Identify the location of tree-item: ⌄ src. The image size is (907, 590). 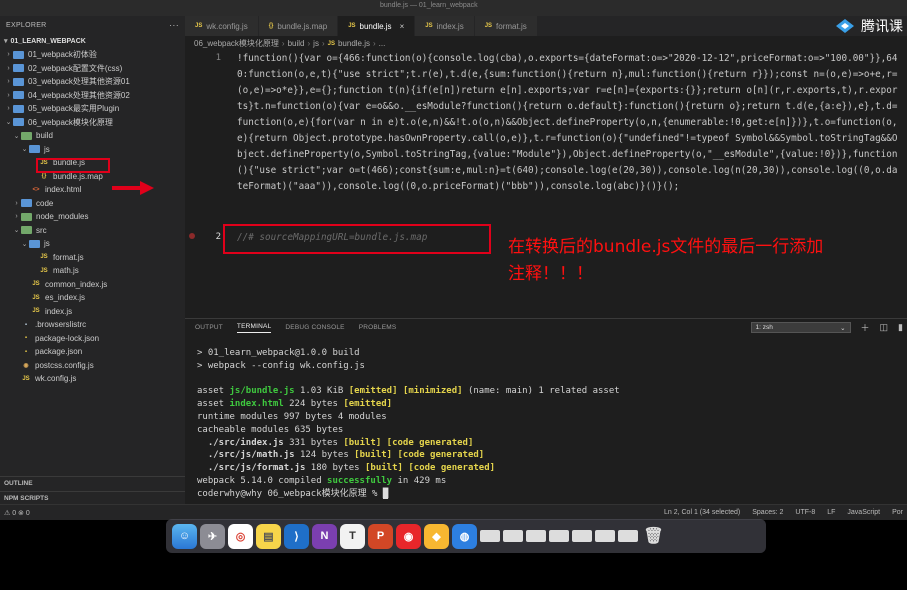
(92, 231).